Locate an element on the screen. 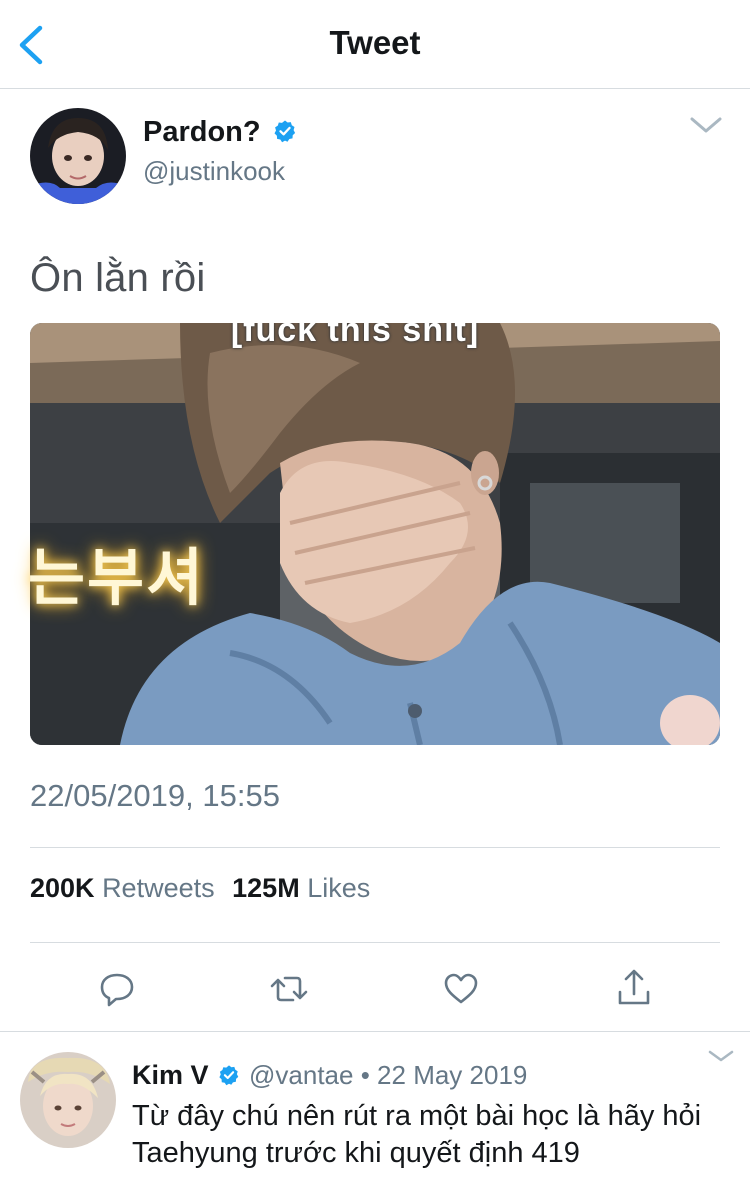  retweets-stat: 200K Retweets is located at coordinates (126, 888).